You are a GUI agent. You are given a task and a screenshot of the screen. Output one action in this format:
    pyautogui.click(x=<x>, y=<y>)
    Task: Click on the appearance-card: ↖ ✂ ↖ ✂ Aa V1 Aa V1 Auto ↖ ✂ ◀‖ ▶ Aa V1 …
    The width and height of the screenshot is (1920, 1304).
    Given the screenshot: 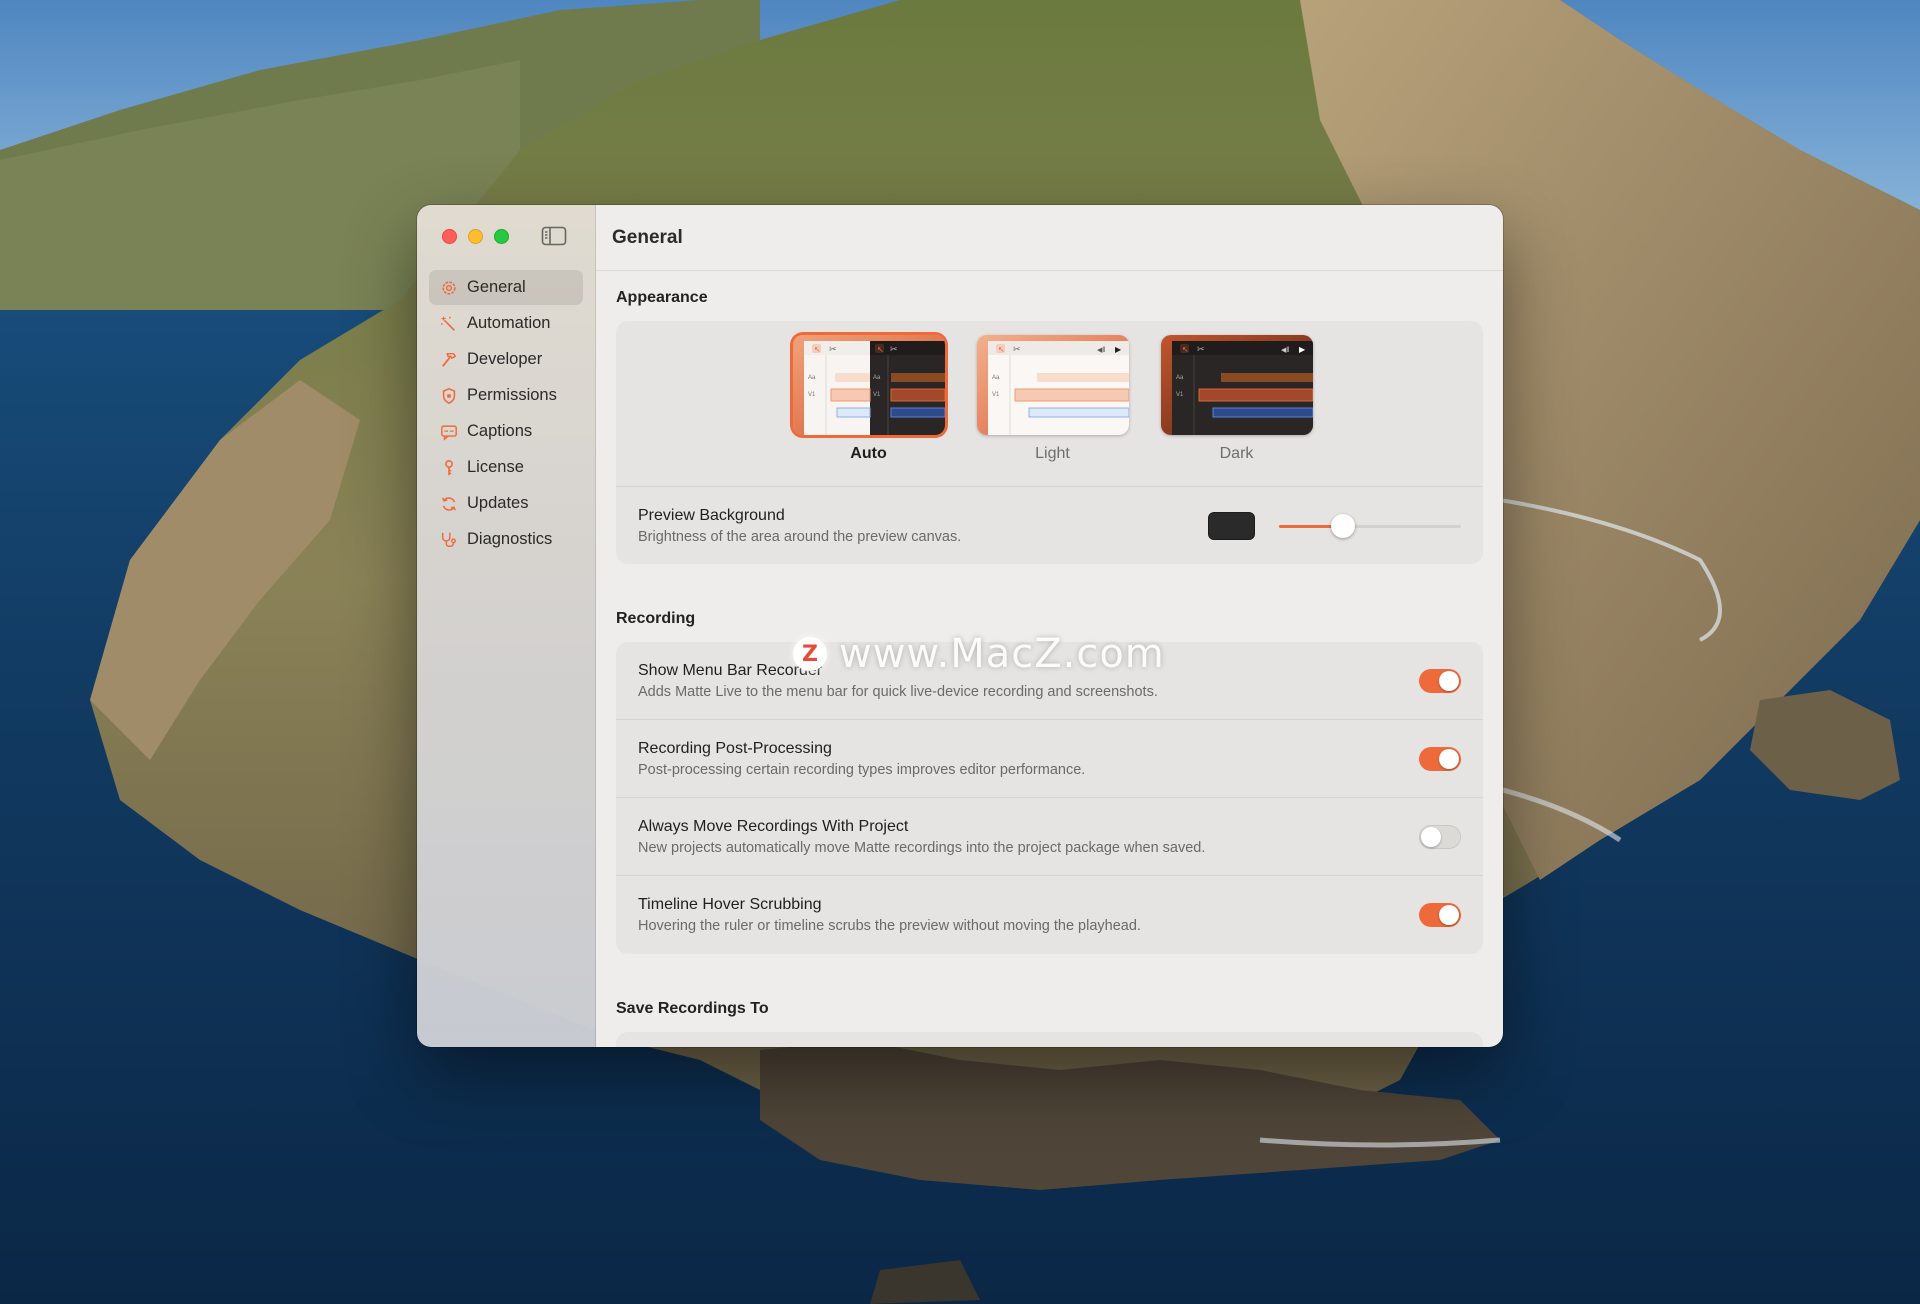 What is the action you would take?
    pyautogui.click(x=1049, y=442)
    